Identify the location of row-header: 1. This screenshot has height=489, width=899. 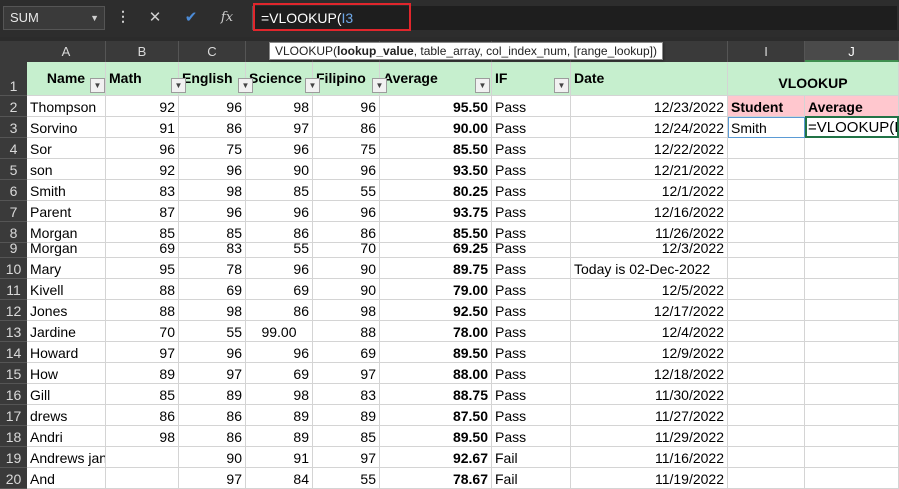
(13, 79).